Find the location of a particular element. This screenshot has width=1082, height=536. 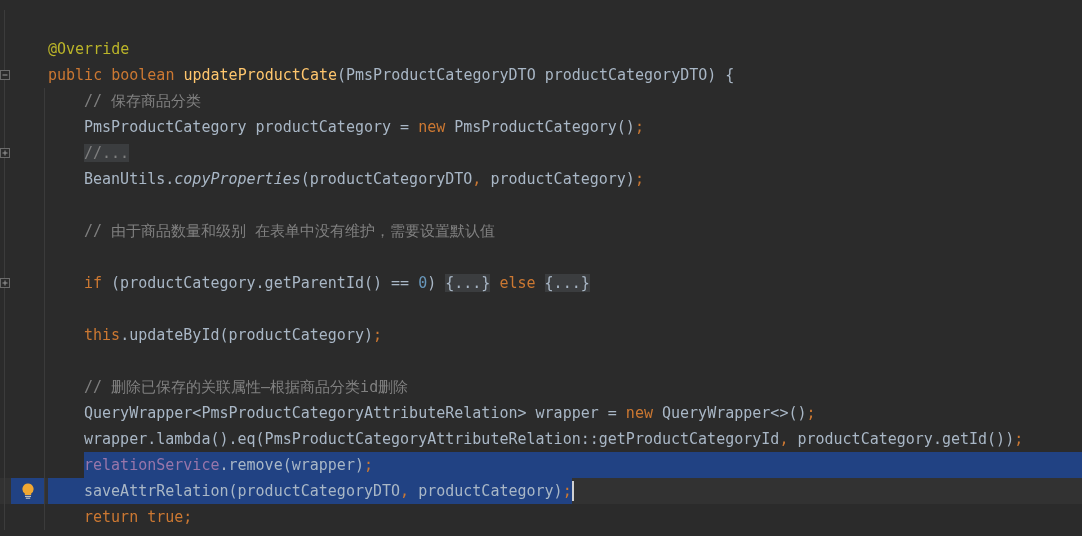

code-line: BeanUtils.copyProperties(productCategoryDTO, productCategory); is located at coordinates (364, 179).